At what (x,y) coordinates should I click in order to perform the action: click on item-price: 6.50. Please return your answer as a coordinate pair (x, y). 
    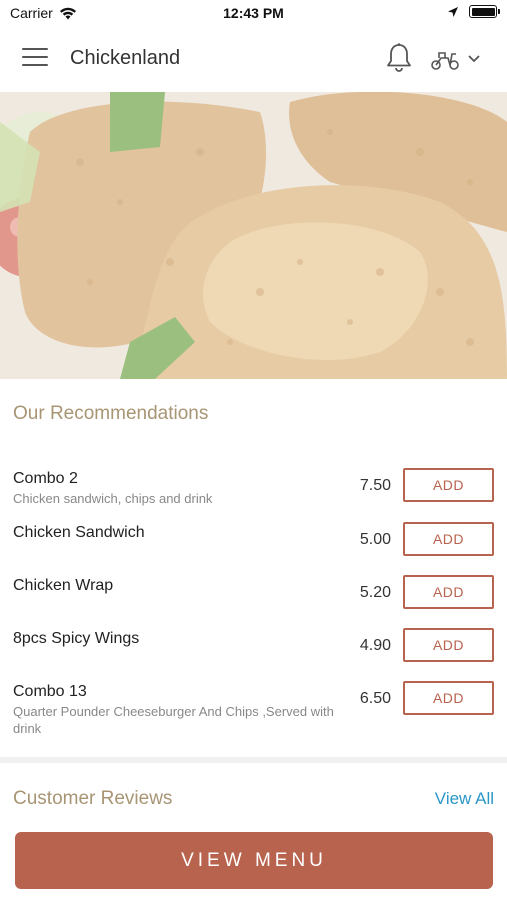
    Looking at the image, I should click on (375, 698).